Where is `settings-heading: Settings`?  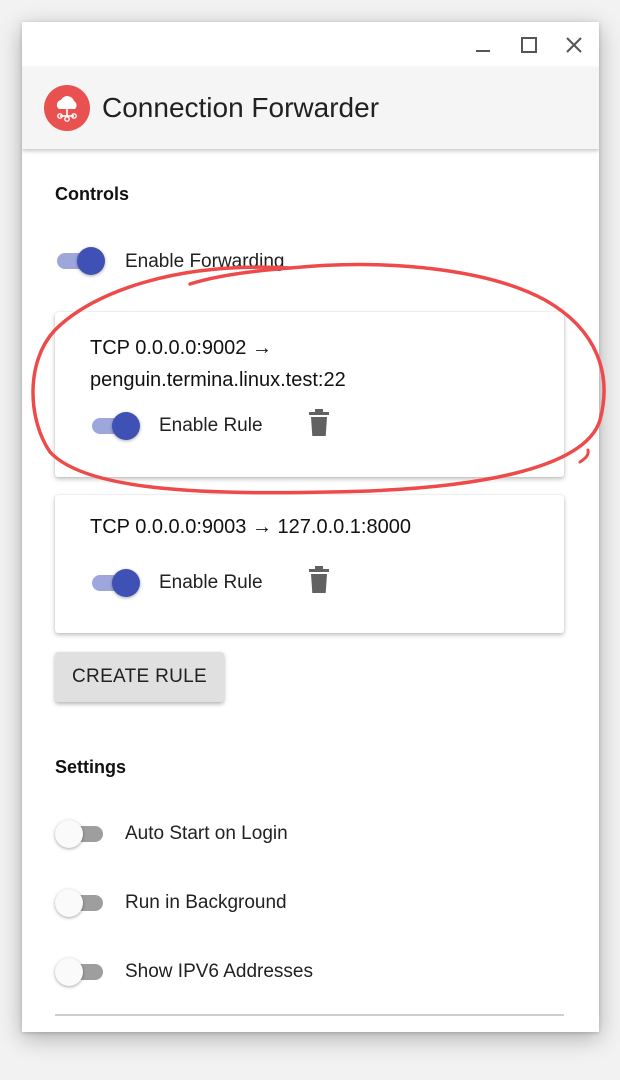
settings-heading: Settings is located at coordinates (91, 767).